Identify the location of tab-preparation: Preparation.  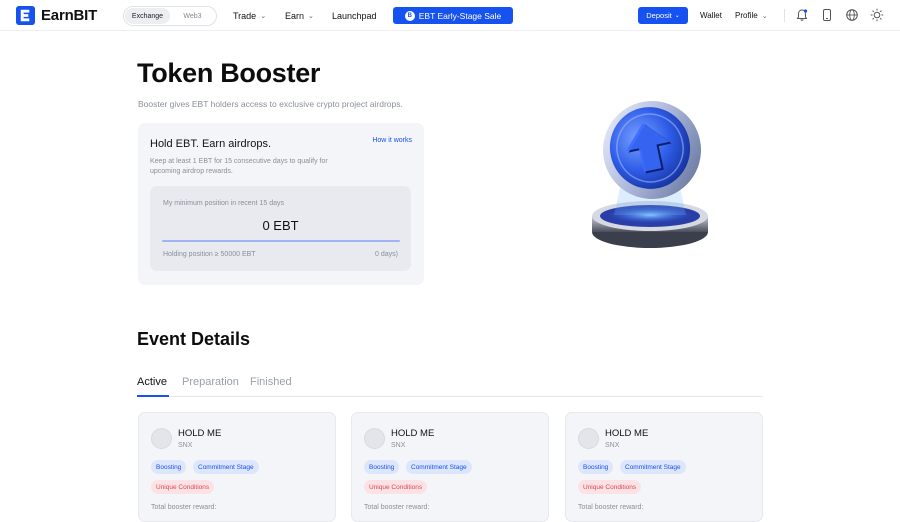
(210, 382).